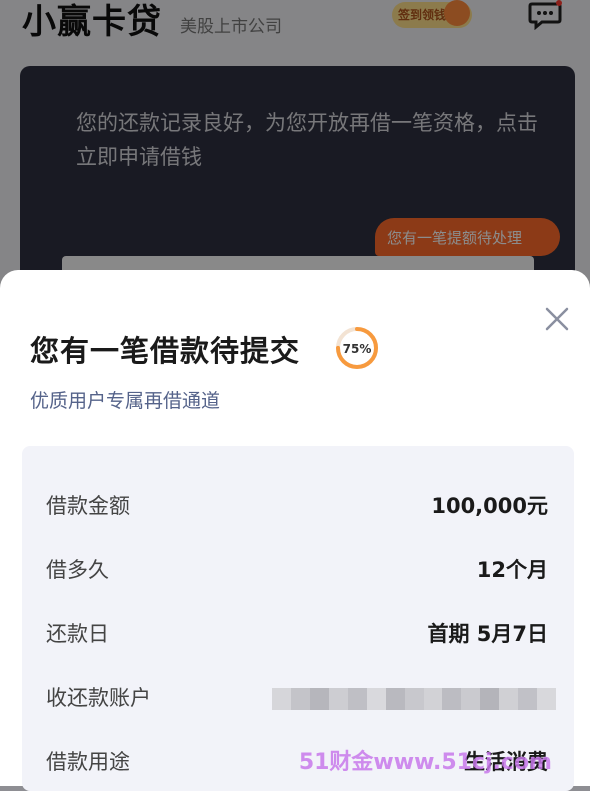  I want to click on sheet-subtitle: 优质用户专属再借通道, so click(125, 401).